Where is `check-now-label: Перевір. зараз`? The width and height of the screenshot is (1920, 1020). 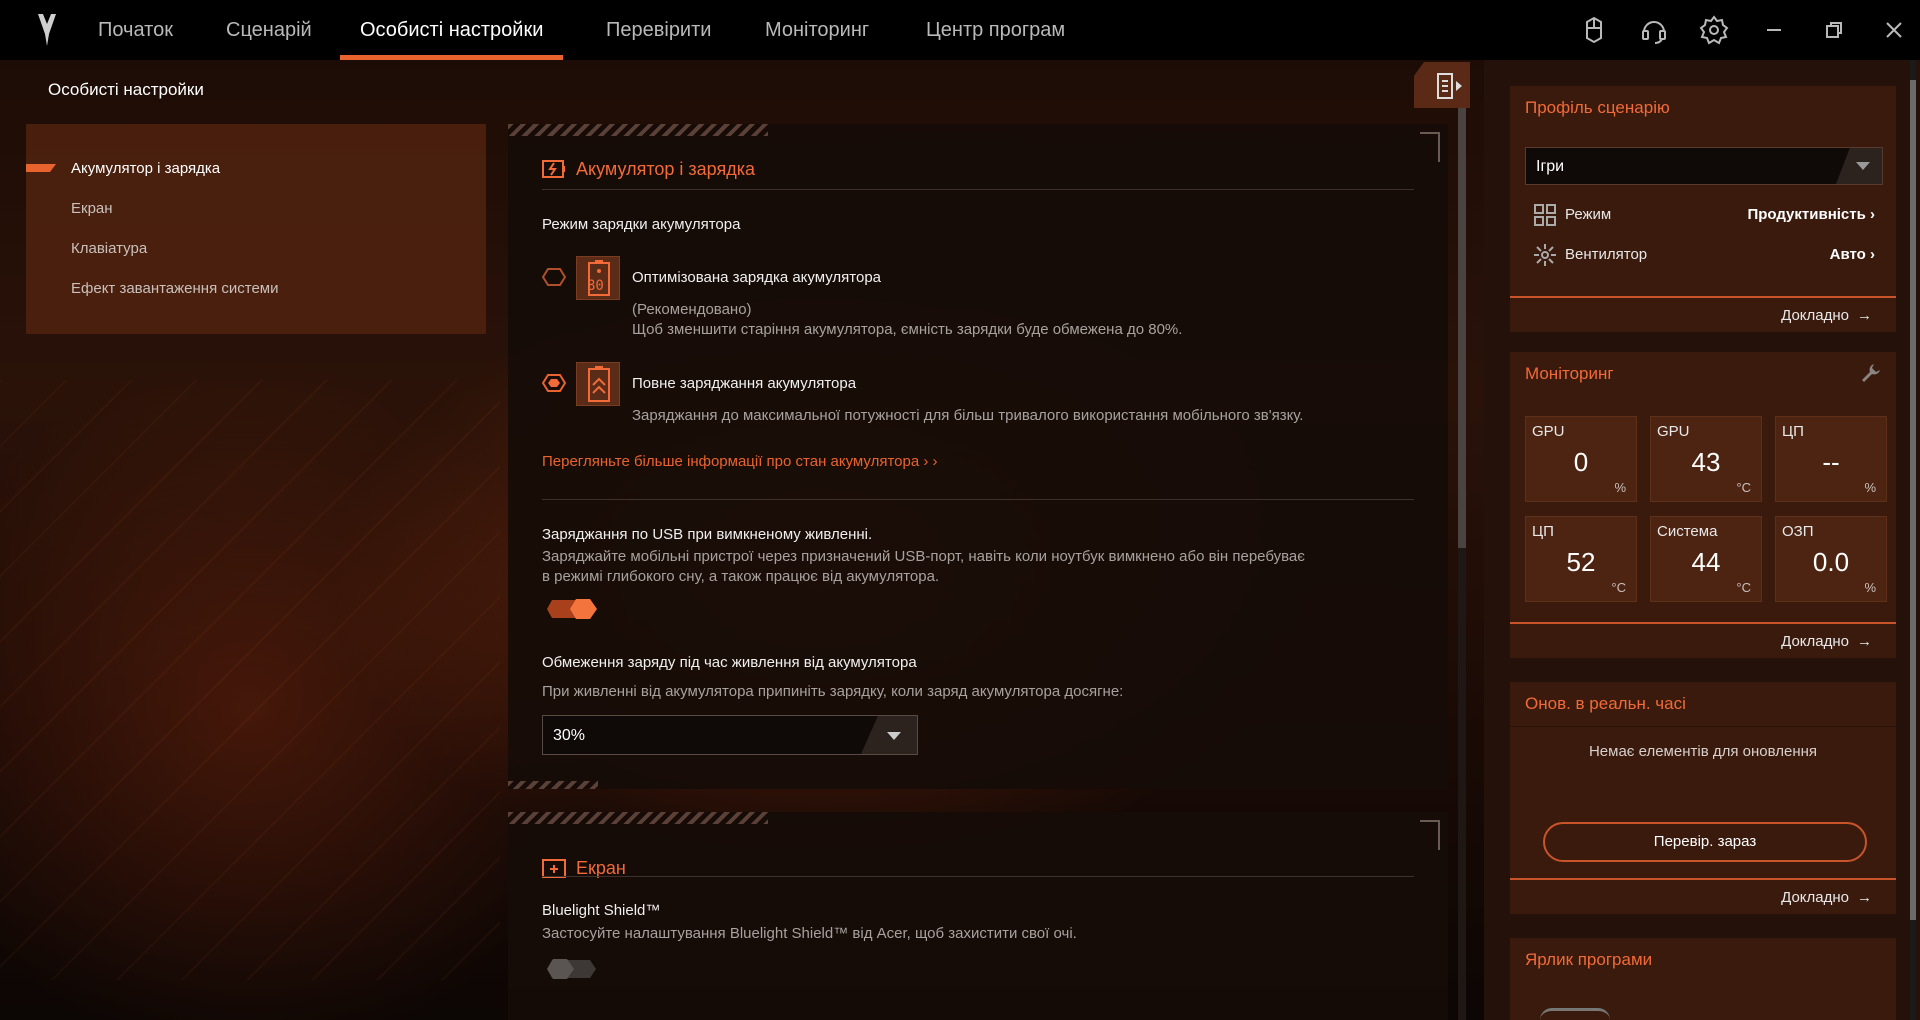 check-now-label: Перевір. зараз is located at coordinates (1705, 841).